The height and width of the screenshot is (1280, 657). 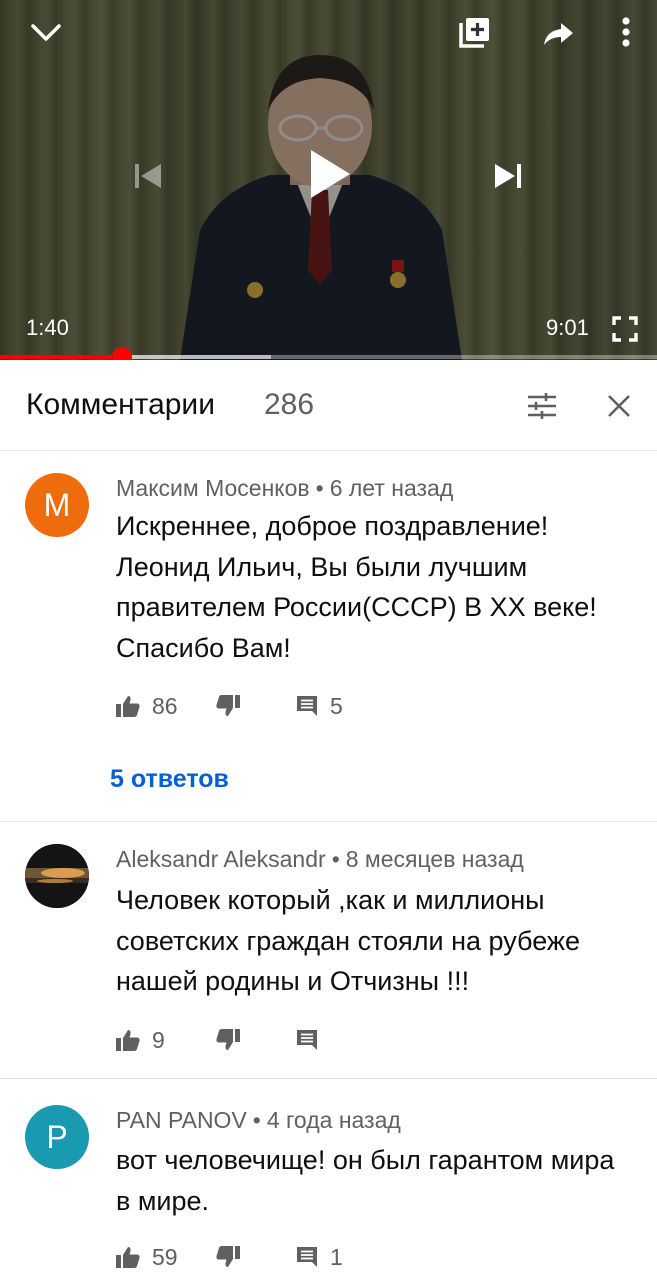 I want to click on sort-icon, so click(x=542, y=406).